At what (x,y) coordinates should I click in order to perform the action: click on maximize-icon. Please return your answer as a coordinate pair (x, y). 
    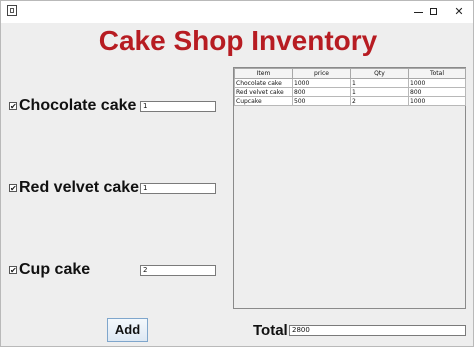
    Looking at the image, I should click on (433, 11).